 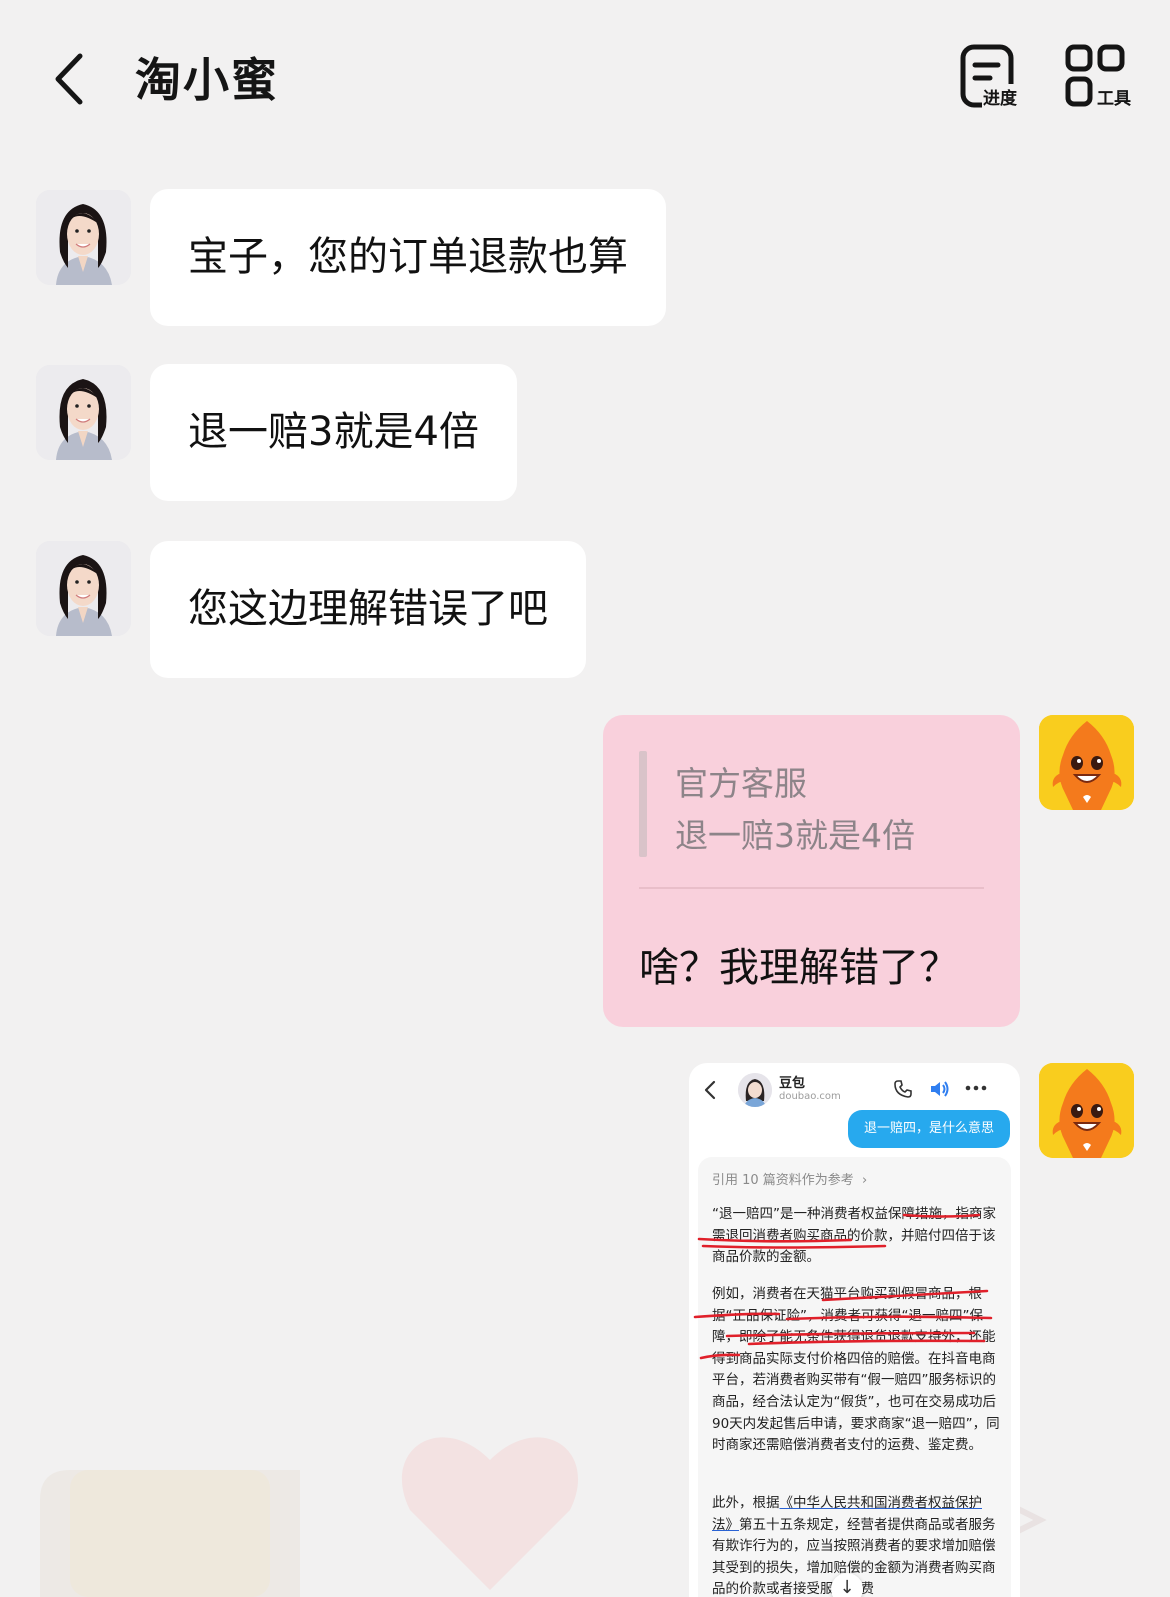 What do you see at coordinates (864, 1180) in the screenshot?
I see `chevron-right-icon: ›` at bounding box center [864, 1180].